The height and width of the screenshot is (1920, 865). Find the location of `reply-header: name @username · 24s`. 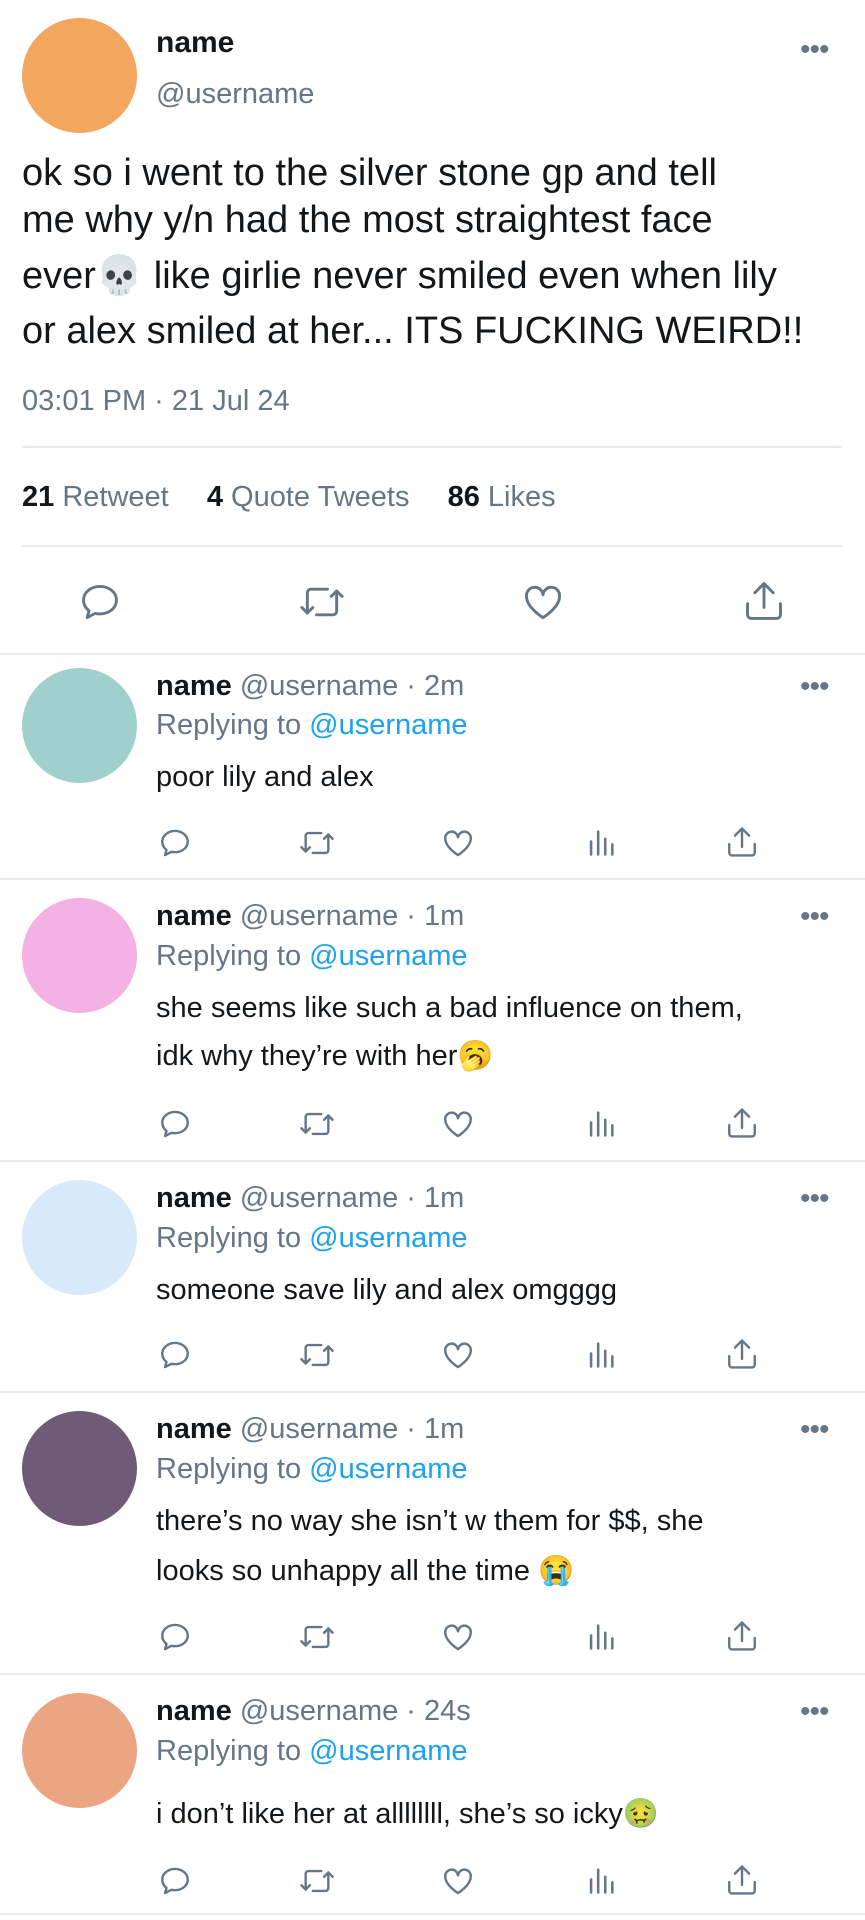

reply-header: name @username · 24s is located at coordinates (313, 1711).